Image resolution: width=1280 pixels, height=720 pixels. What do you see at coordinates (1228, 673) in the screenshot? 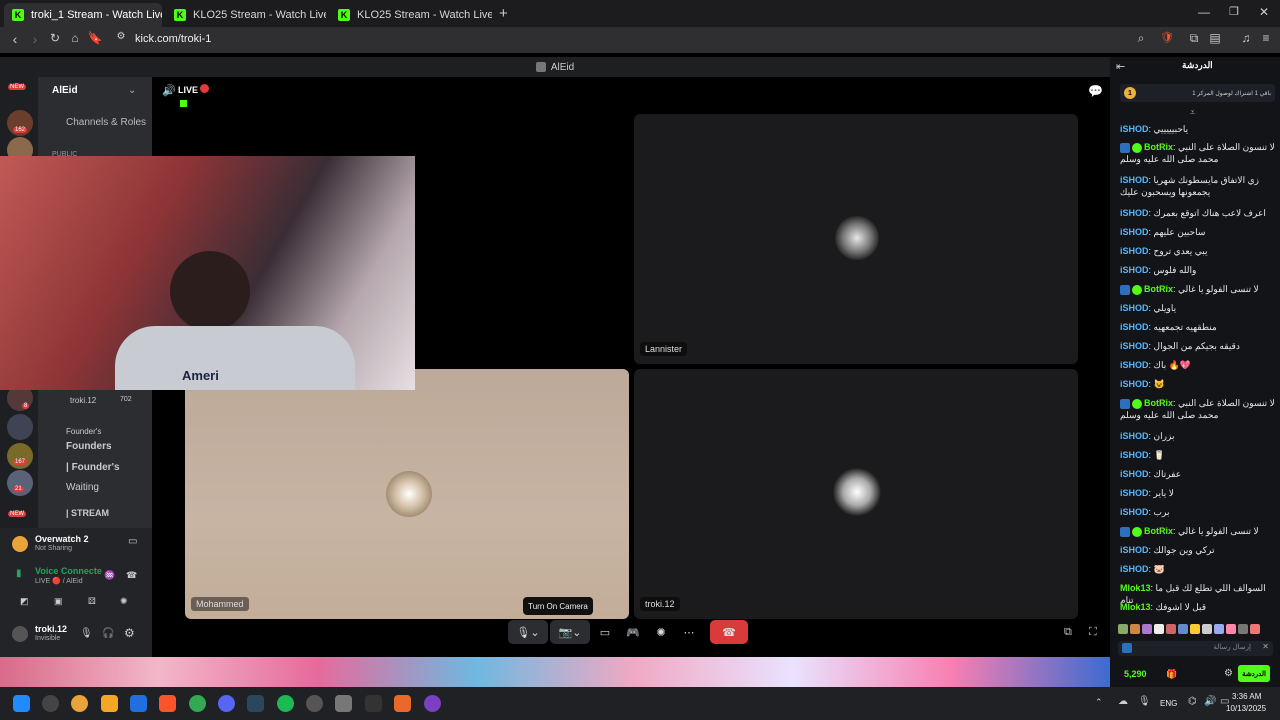
I see `chat-settings-icon: ⚙` at bounding box center [1228, 673].